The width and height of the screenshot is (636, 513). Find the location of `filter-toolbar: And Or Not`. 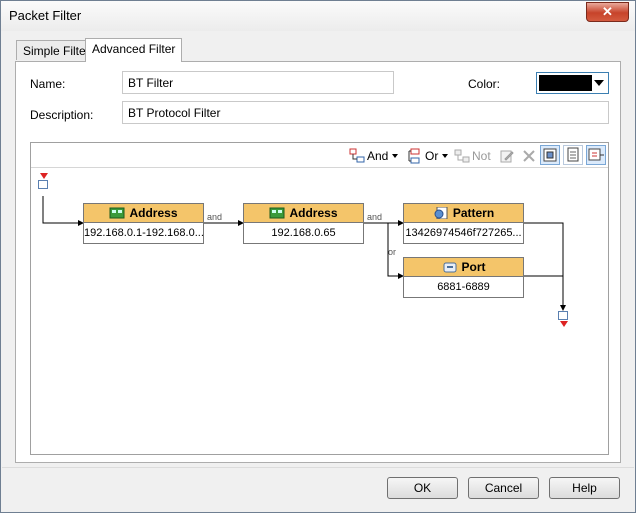

filter-toolbar: And Or Not is located at coordinates (319, 155).